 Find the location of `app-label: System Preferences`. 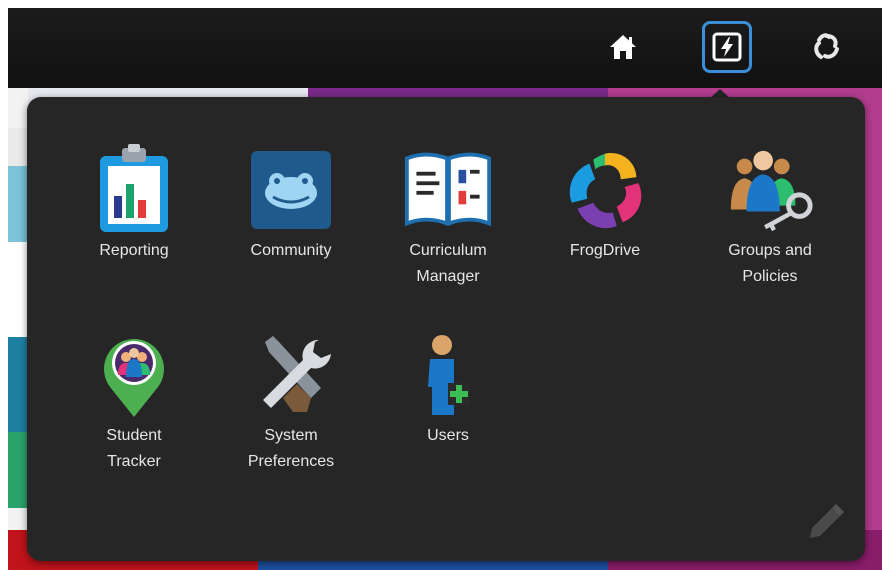

app-label: System Preferences is located at coordinates (291, 448).